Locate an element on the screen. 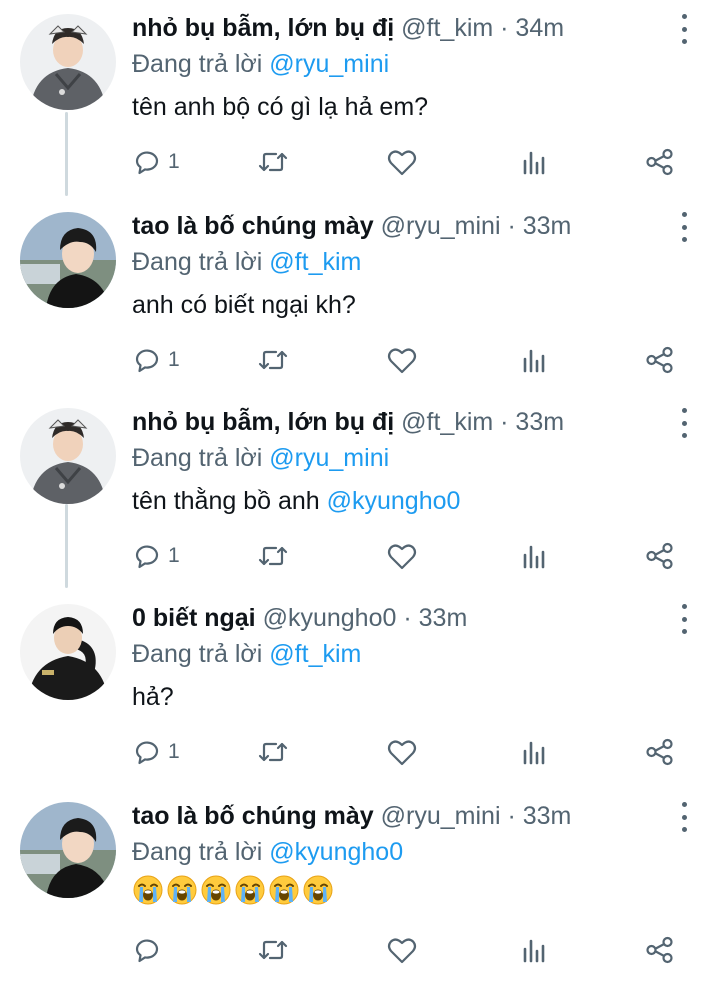 The image size is (720, 984). tweet-text: tên thằng bồ anh @kyungho0 is located at coordinates (296, 501).